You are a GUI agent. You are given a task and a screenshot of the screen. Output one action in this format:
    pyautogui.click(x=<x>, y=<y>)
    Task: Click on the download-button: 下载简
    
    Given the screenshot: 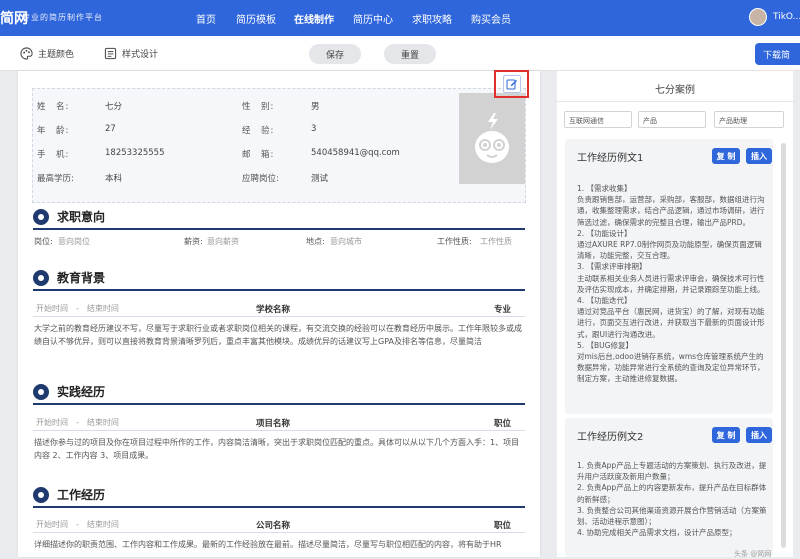 What is the action you would take?
    pyautogui.click(x=777, y=54)
    